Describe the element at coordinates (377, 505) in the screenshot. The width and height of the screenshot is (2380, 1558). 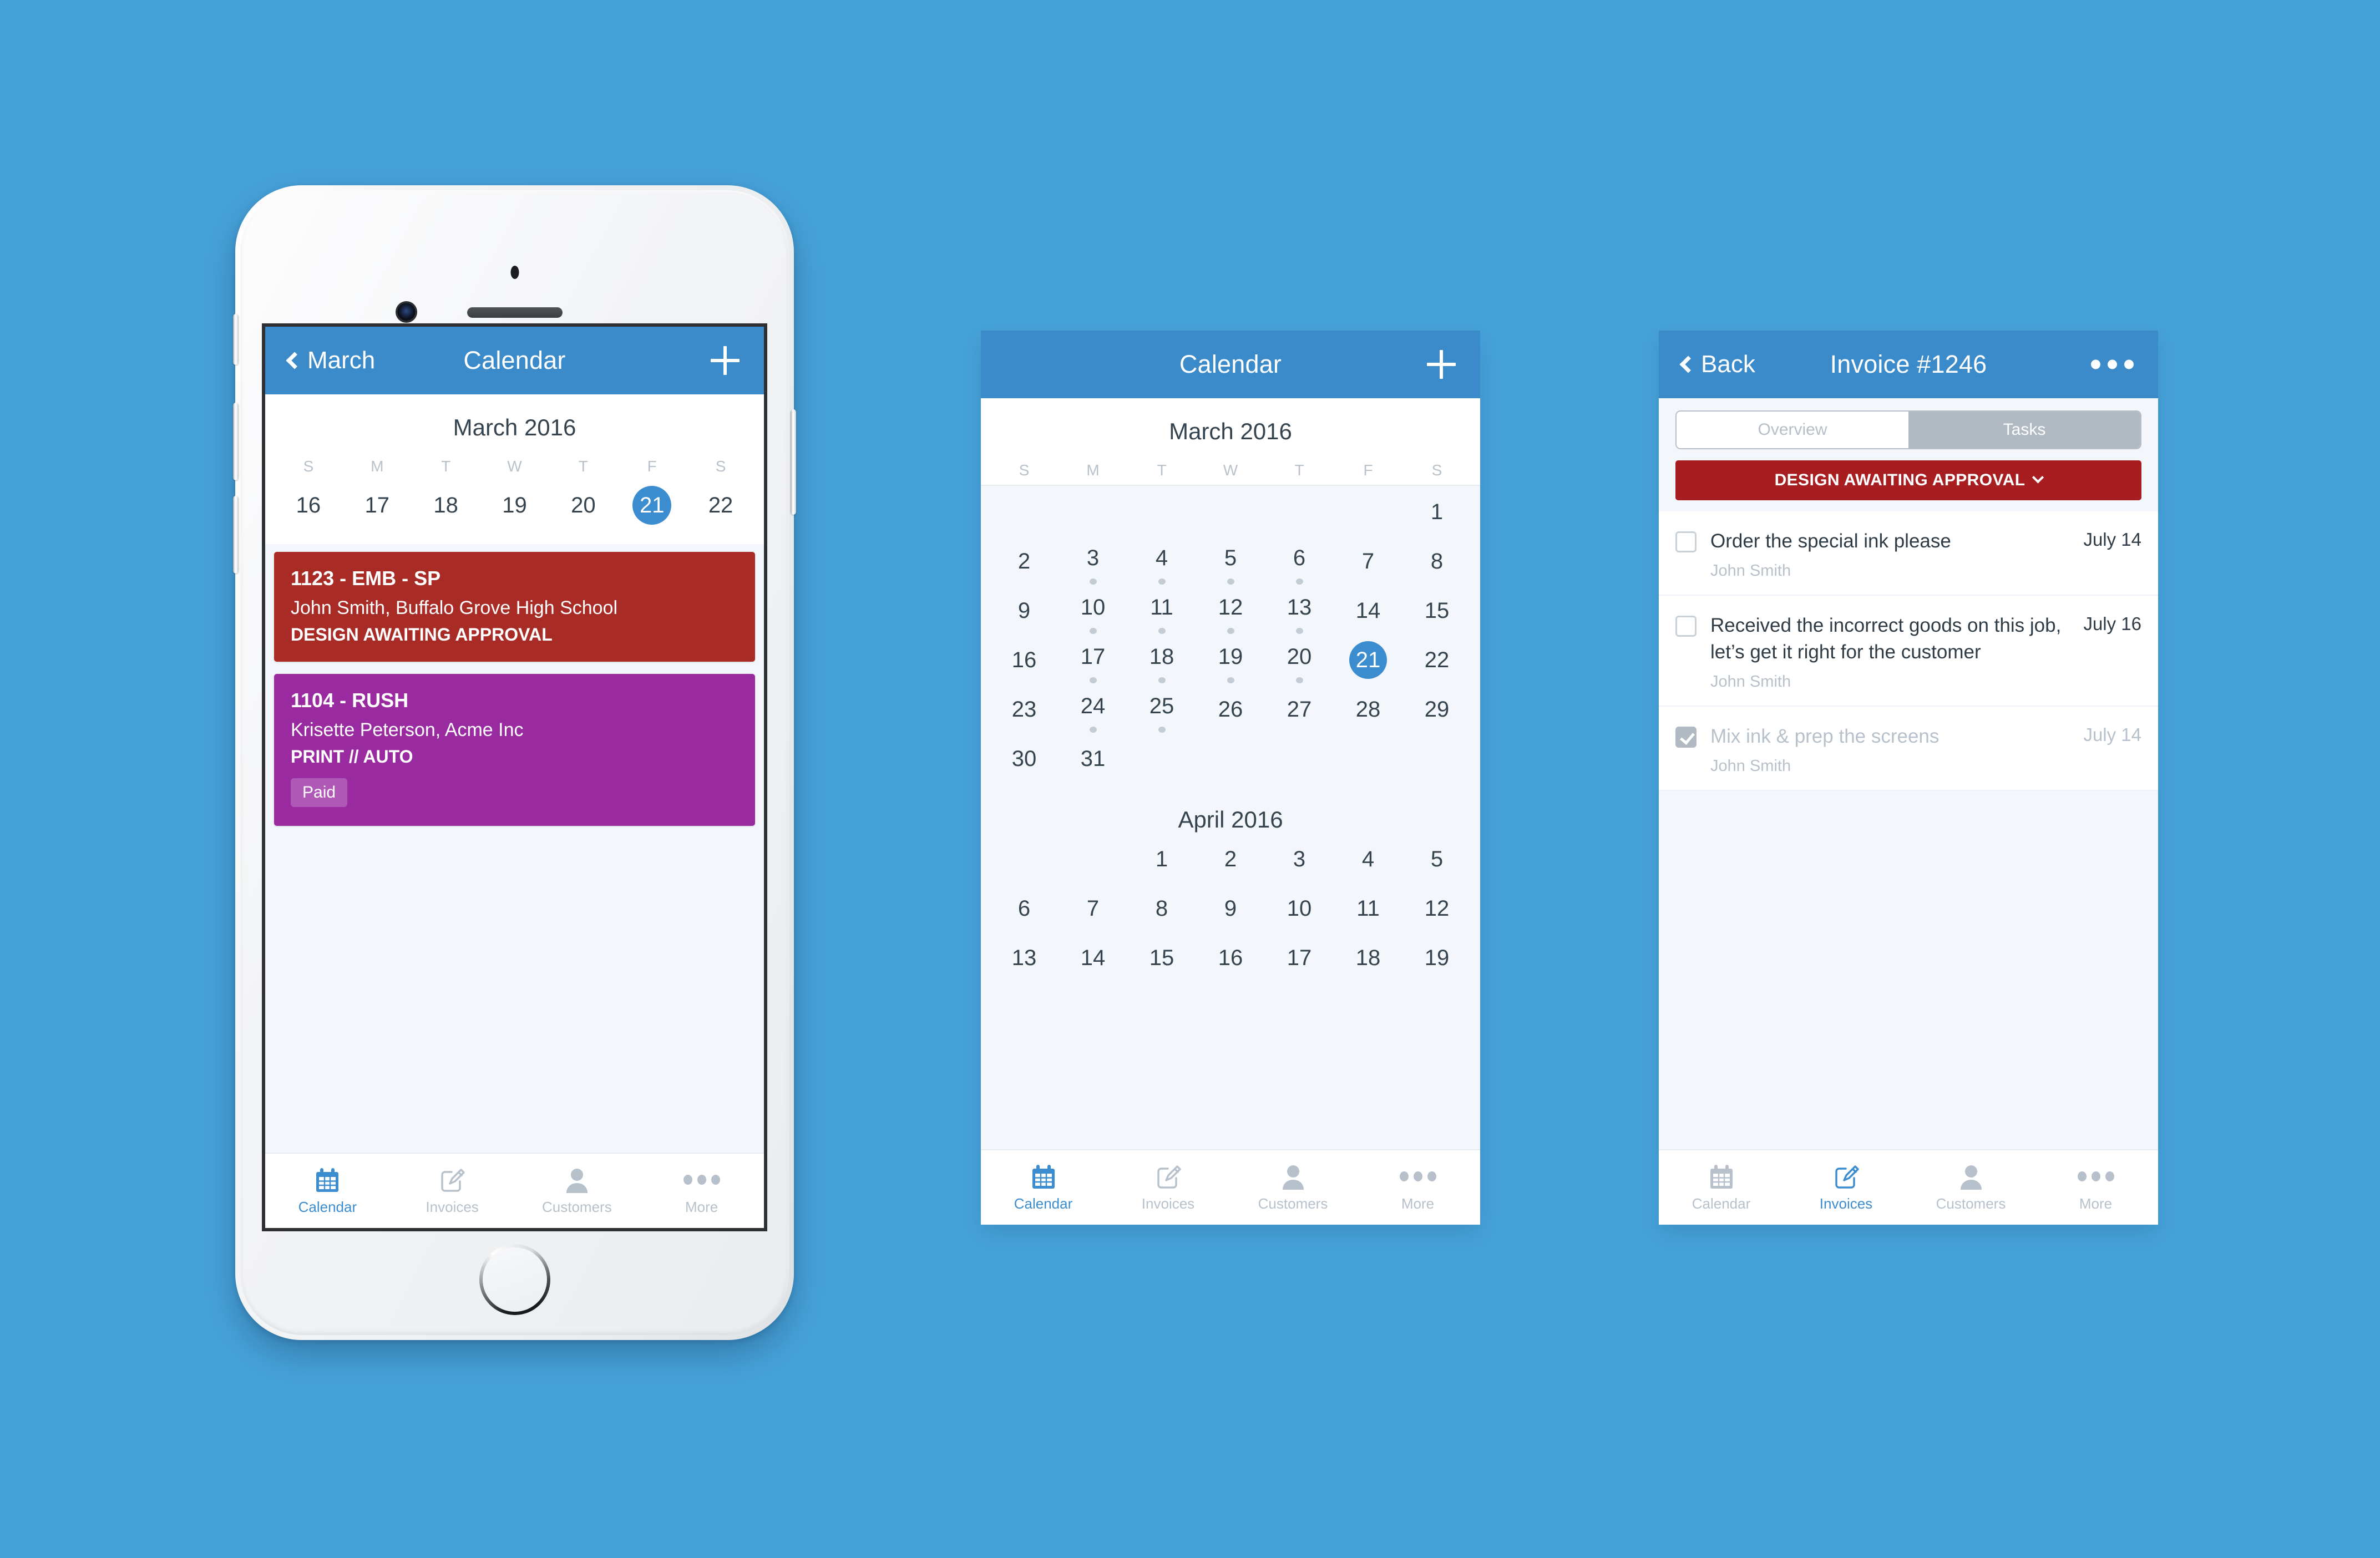
I see `week-day-cell: 17` at that location.